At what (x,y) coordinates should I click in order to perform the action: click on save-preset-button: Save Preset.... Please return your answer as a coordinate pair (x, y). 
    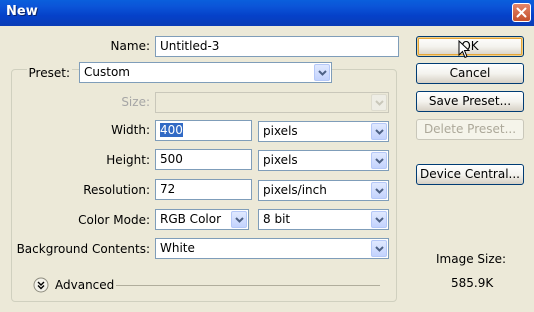
    Looking at the image, I should click on (470, 101).